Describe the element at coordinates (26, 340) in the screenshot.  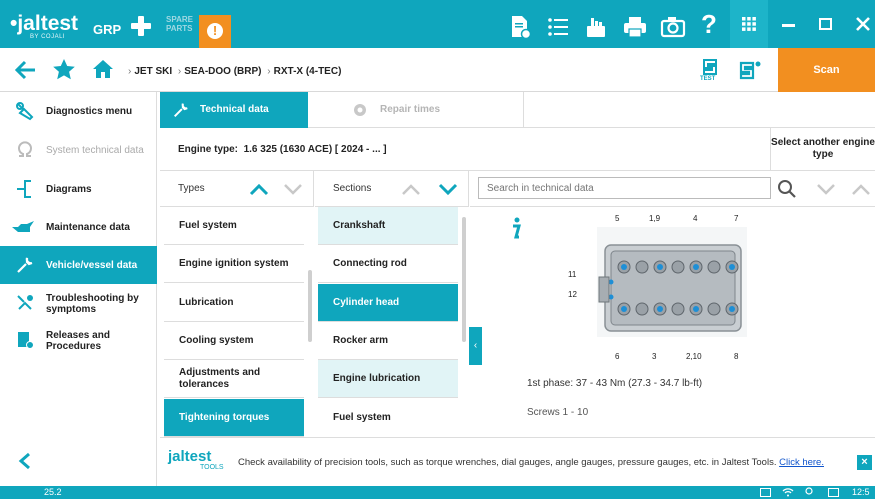
I see `document-icon` at that location.